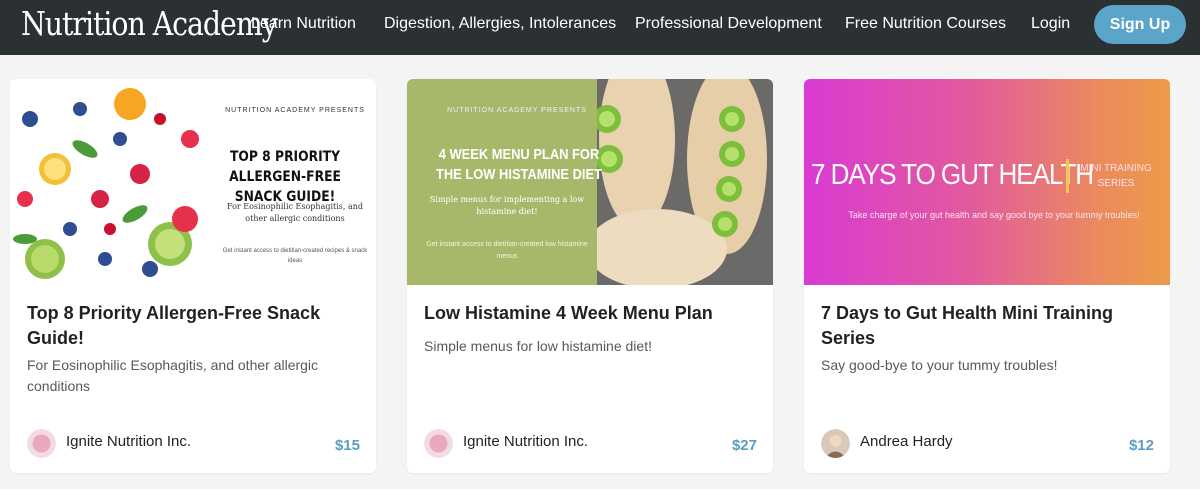  What do you see at coordinates (952, 175) in the screenshot?
I see `thumb-headline: 7 DAYS TO GUT HEALTH` at bounding box center [952, 175].